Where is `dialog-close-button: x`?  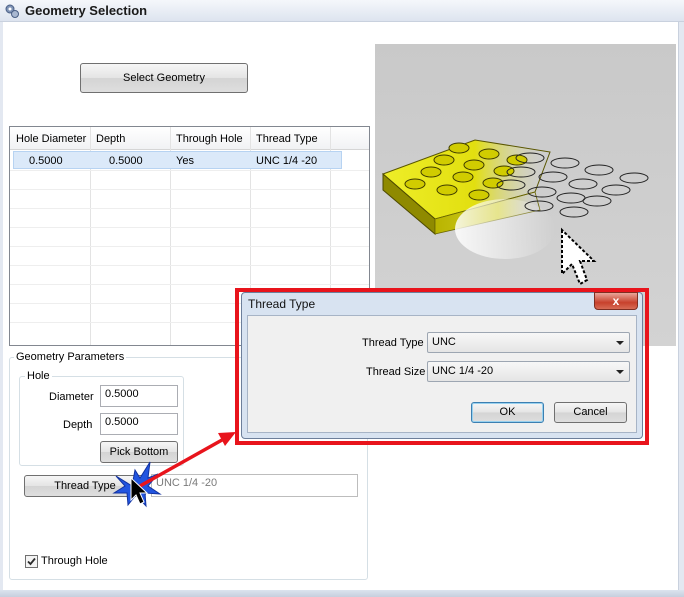
dialog-close-button: x is located at coordinates (616, 301).